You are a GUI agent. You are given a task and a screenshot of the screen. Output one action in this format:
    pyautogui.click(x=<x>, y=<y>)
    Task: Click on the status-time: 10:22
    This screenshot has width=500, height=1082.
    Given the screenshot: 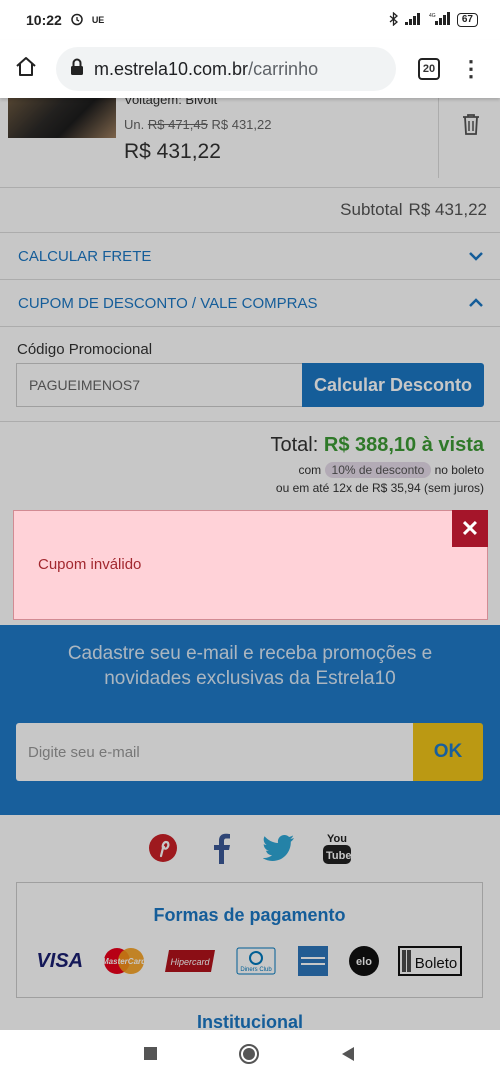 What is the action you would take?
    pyautogui.click(x=44, y=20)
    